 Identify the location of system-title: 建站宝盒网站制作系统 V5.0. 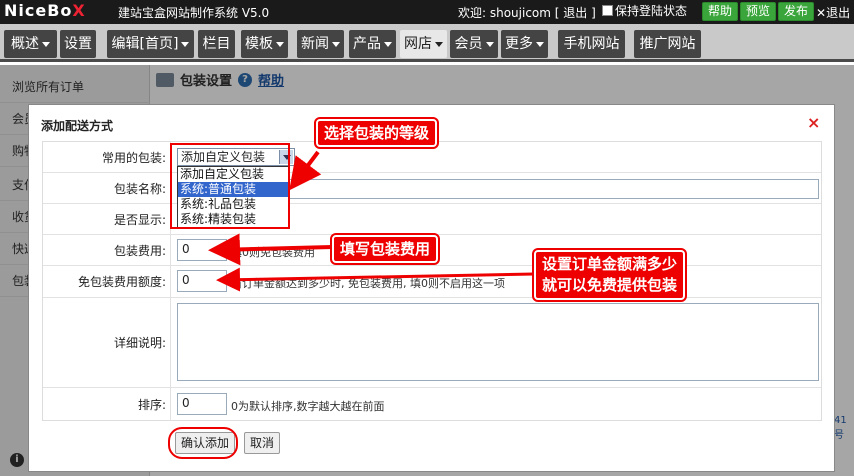
(194, 13).